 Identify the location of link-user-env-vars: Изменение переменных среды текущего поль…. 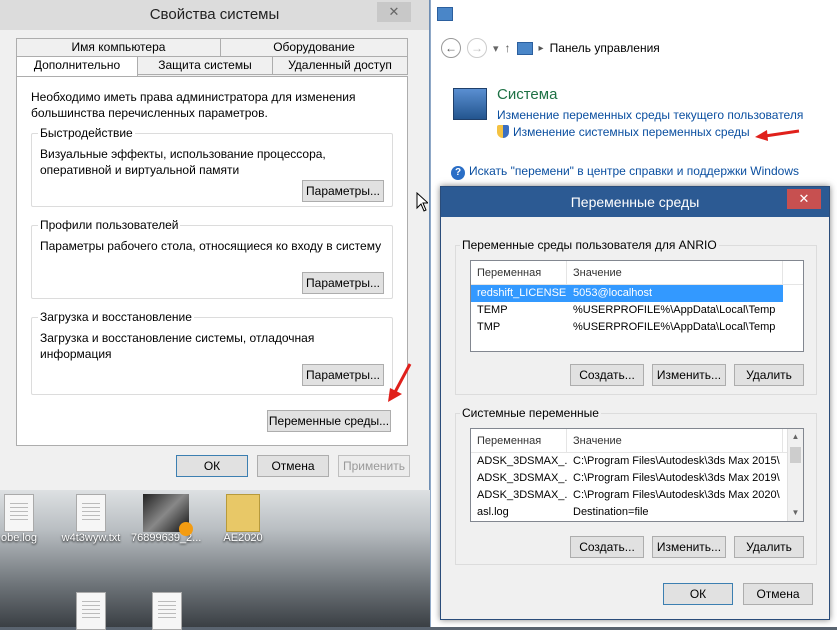
(650, 115).